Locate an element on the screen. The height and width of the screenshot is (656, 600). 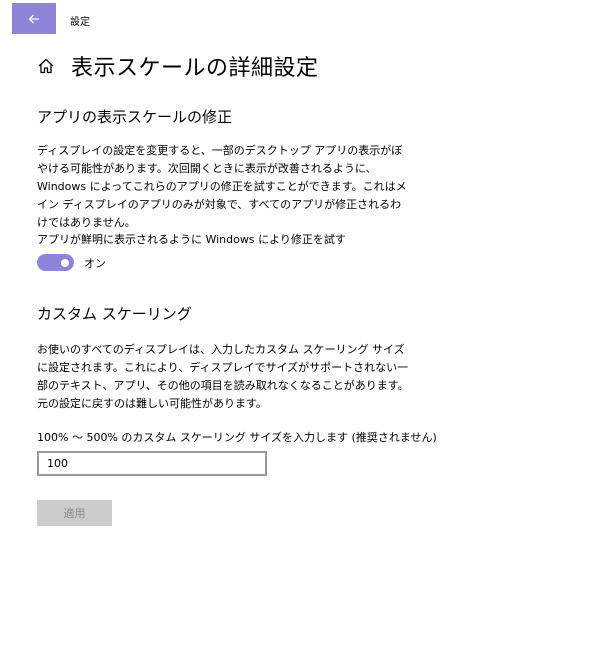
toggle-state-label: オン is located at coordinates (95, 263).